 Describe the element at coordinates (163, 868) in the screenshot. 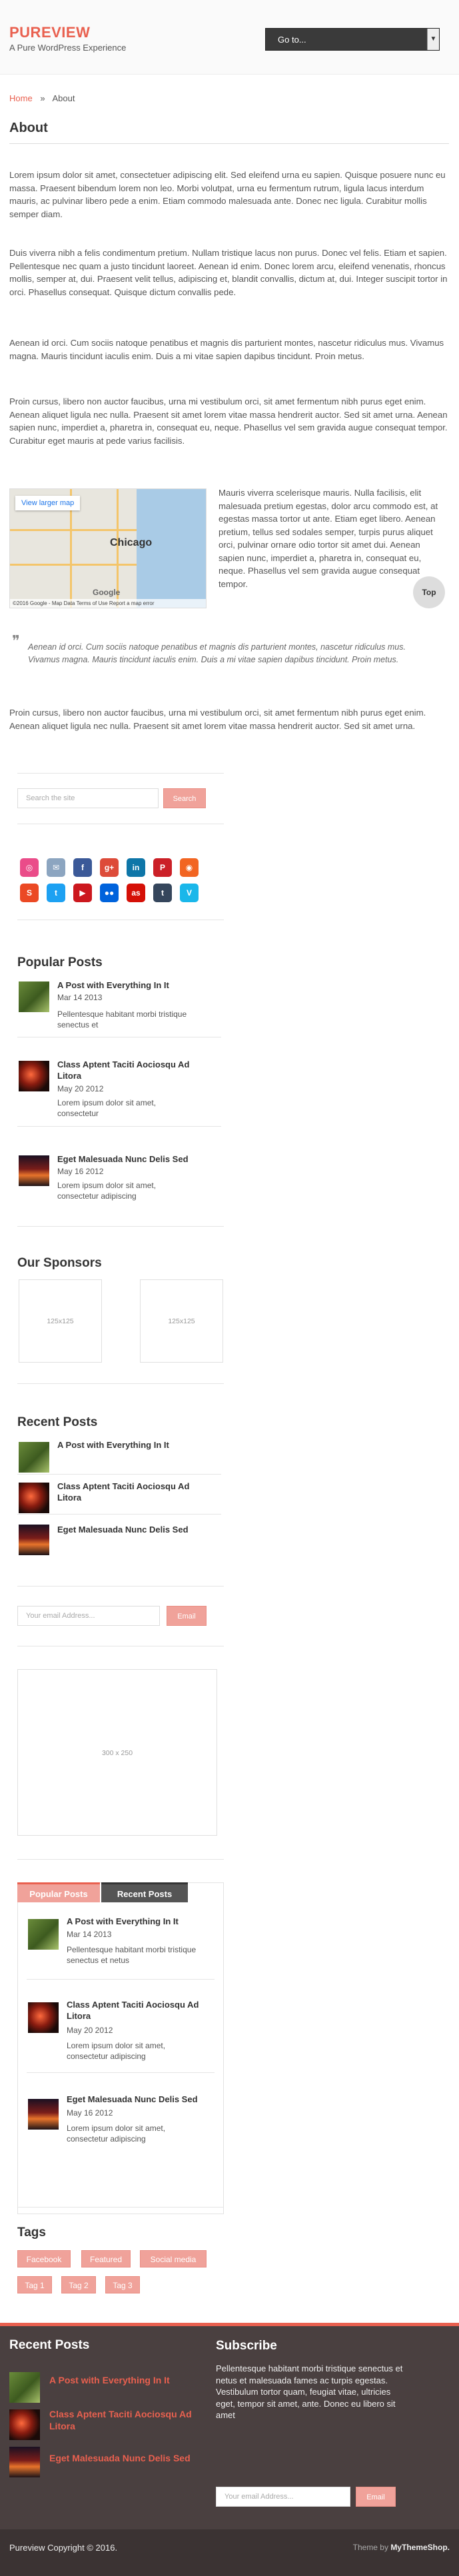

I see `pinterest-icon: P` at that location.